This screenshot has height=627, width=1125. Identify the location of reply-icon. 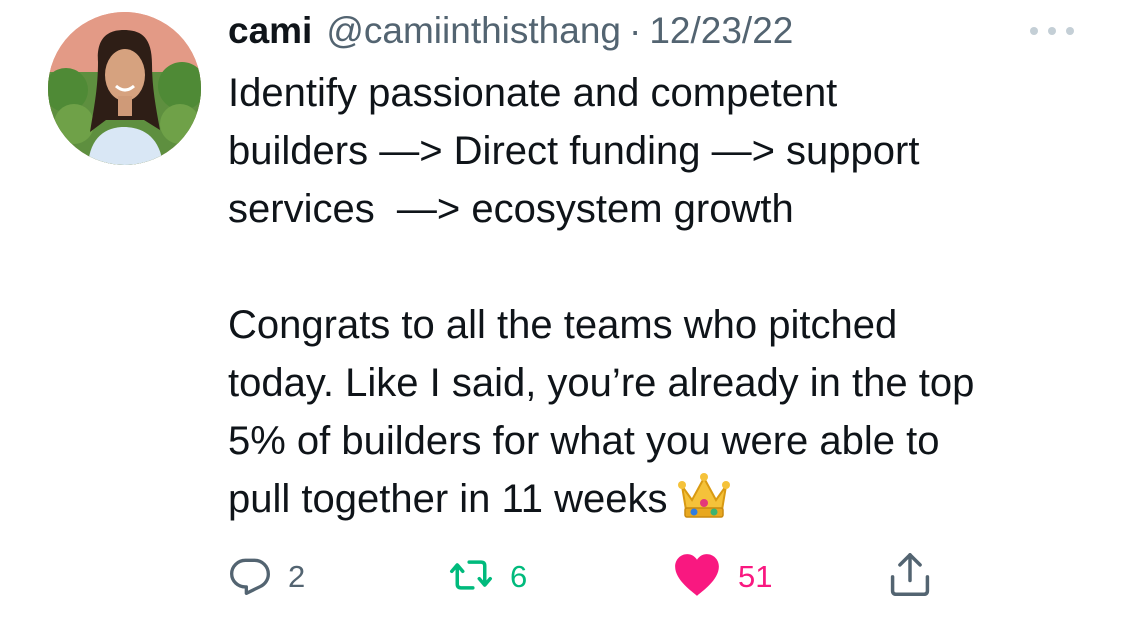
(250, 577).